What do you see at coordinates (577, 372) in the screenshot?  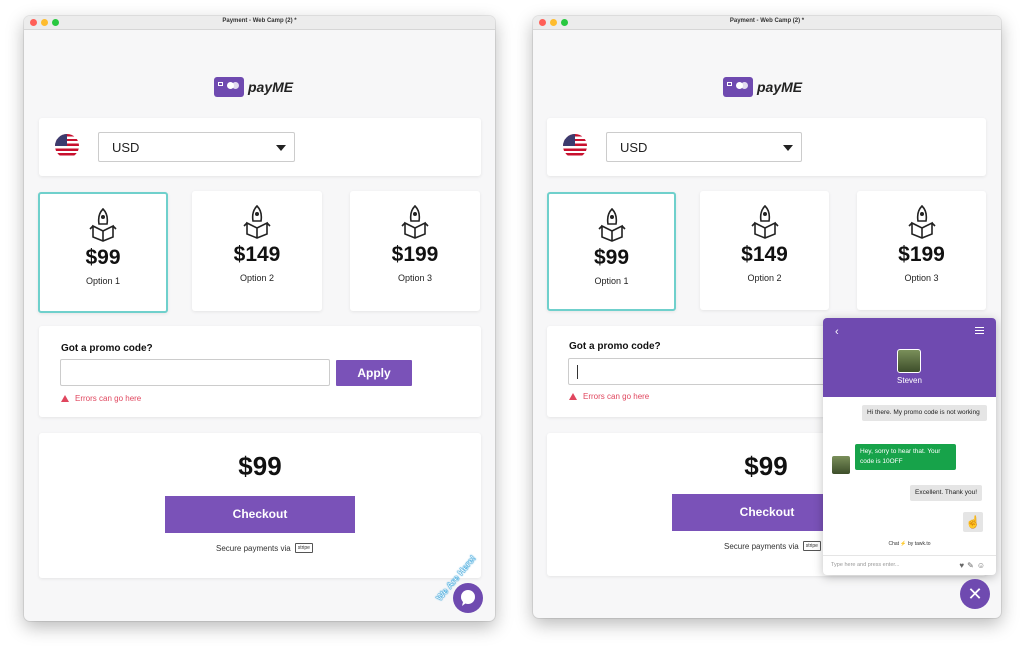 I see `text-caret` at bounding box center [577, 372].